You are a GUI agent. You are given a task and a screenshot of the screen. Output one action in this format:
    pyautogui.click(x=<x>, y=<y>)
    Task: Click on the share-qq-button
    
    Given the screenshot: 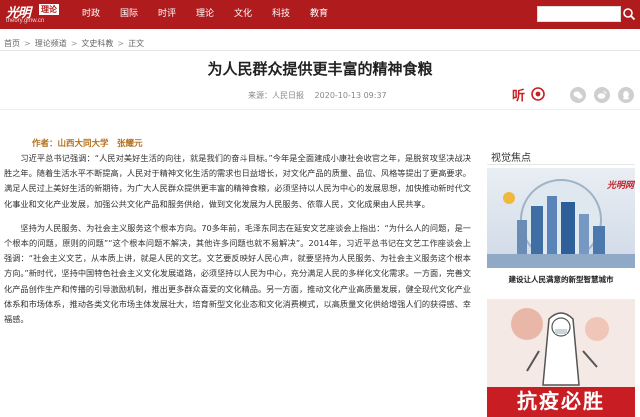 What is the action you would take?
    pyautogui.click(x=626, y=95)
    